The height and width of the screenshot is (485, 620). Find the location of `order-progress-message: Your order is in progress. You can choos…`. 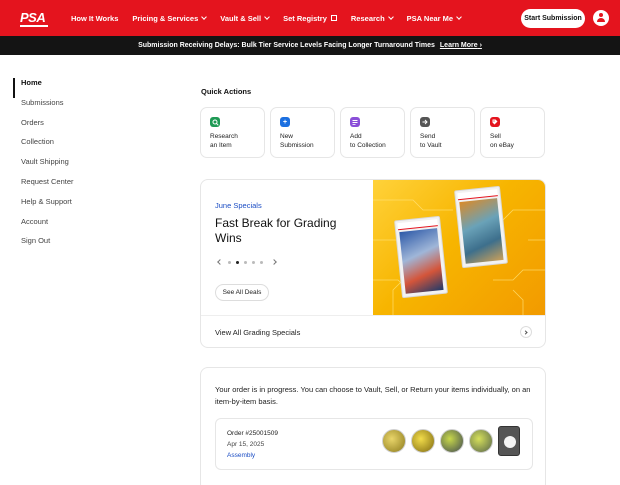

order-progress-message: Your order is in progress. You can choos… is located at coordinates (373, 395).